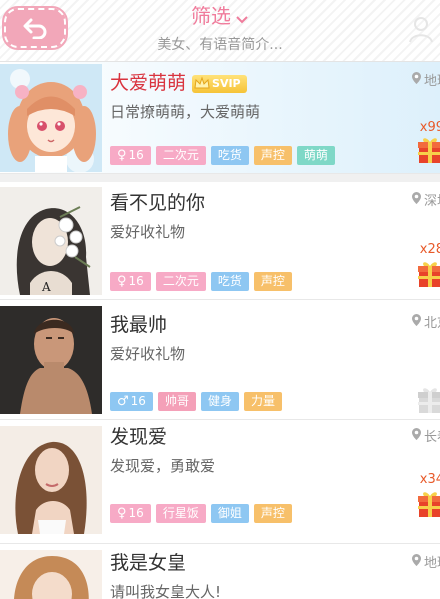 The image size is (440, 599). Describe the element at coordinates (226, 83) in the screenshot. I see `svip-label: SVIP` at that location.